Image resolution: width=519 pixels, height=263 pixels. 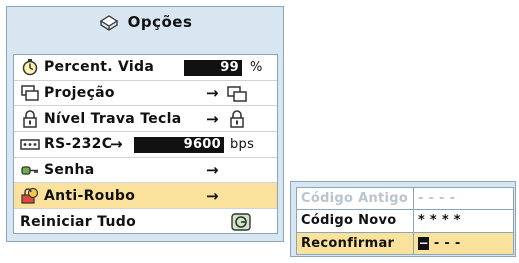 What do you see at coordinates (256, 67) in the screenshot?
I see `lamp-life-unit: %` at bounding box center [256, 67].